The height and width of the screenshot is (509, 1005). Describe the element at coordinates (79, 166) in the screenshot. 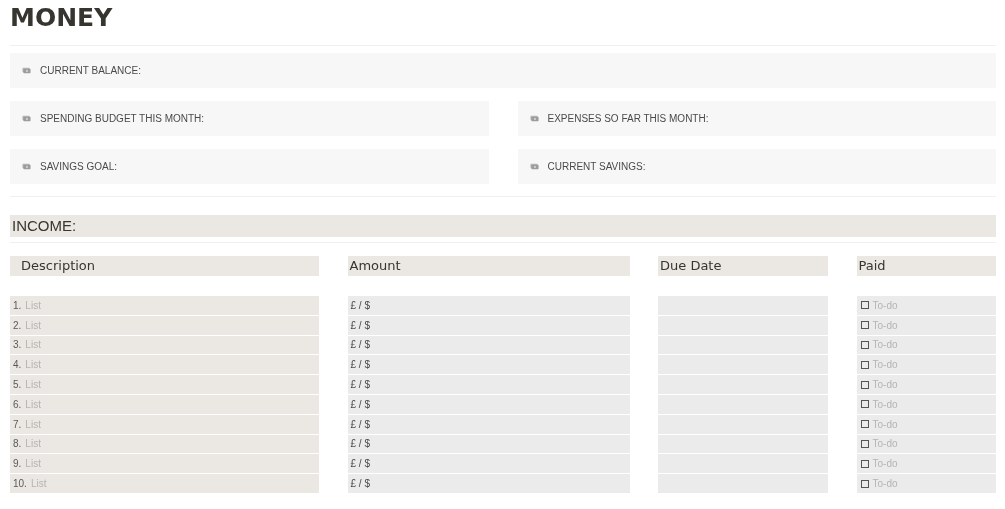

I see `callout-label: SAVINGS GOAL:` at that location.